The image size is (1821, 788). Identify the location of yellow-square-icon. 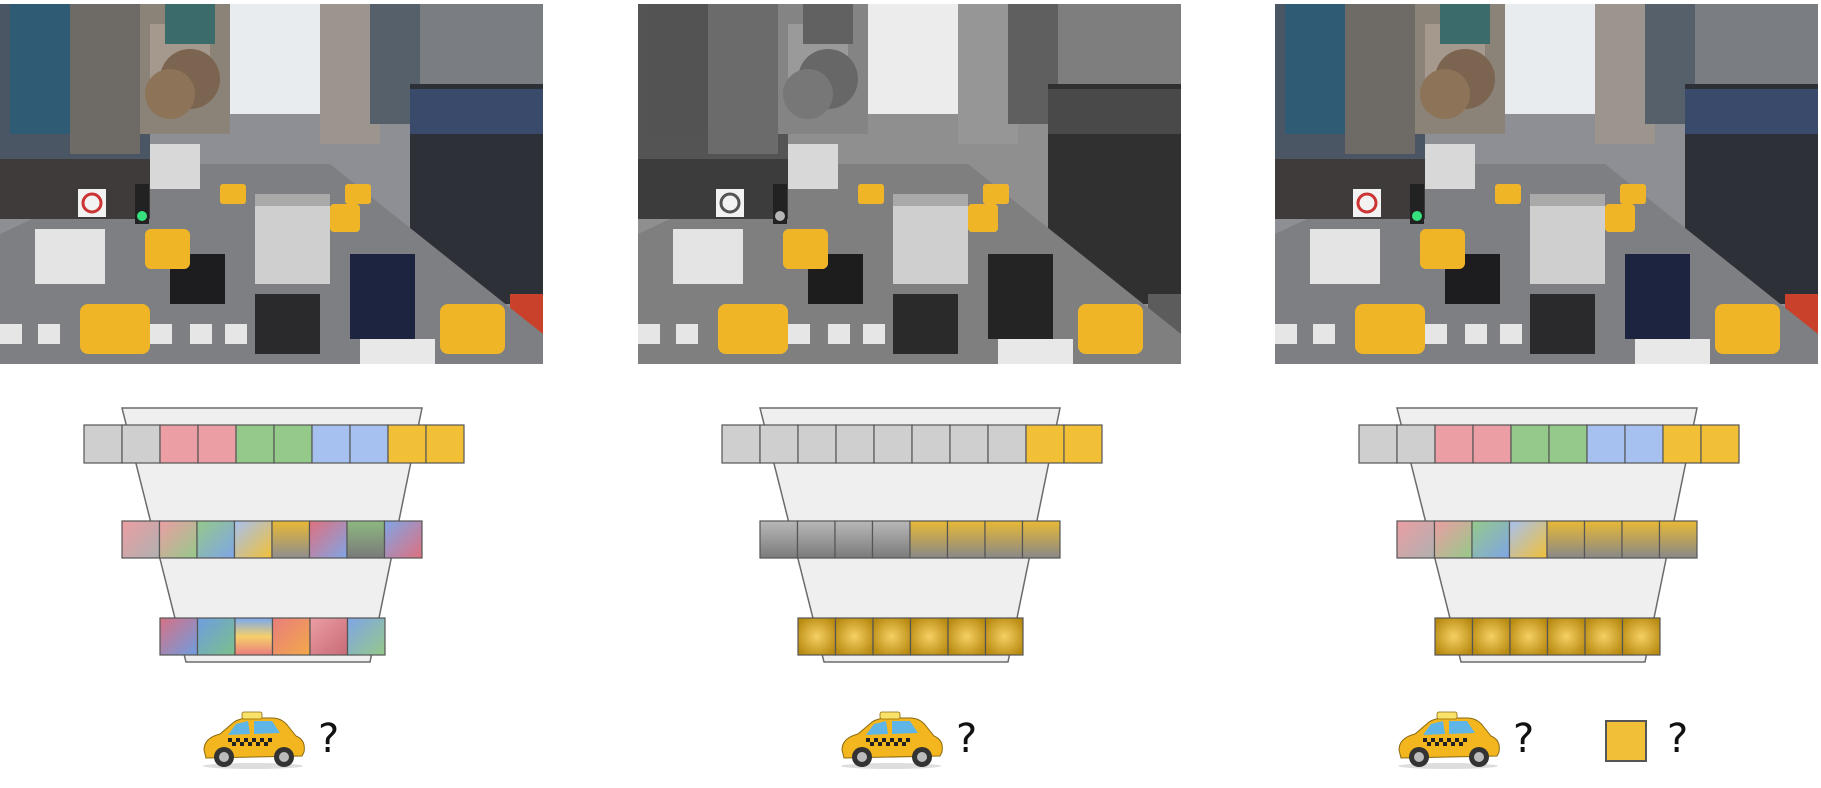
(1626, 741).